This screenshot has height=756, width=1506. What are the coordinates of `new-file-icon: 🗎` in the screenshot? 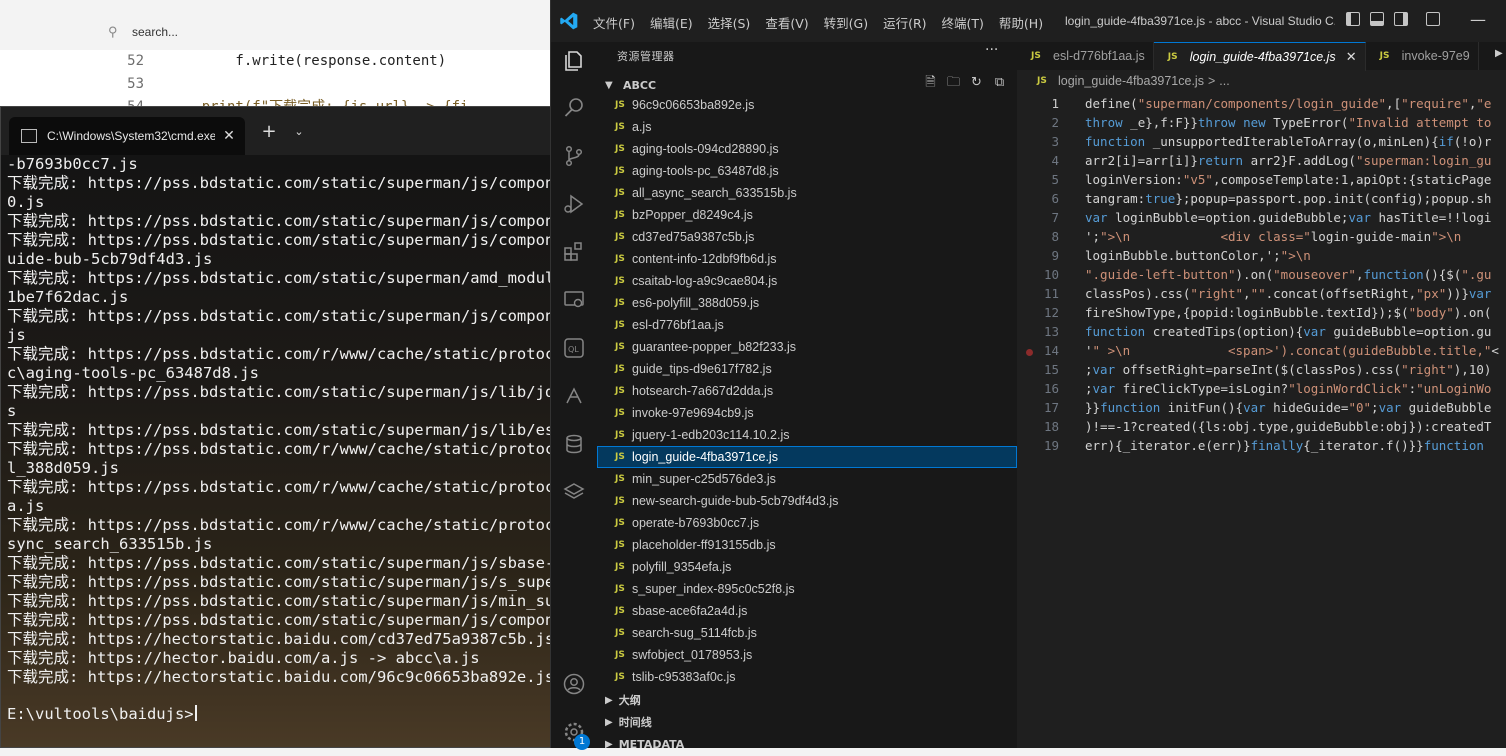 It's located at (930, 82).